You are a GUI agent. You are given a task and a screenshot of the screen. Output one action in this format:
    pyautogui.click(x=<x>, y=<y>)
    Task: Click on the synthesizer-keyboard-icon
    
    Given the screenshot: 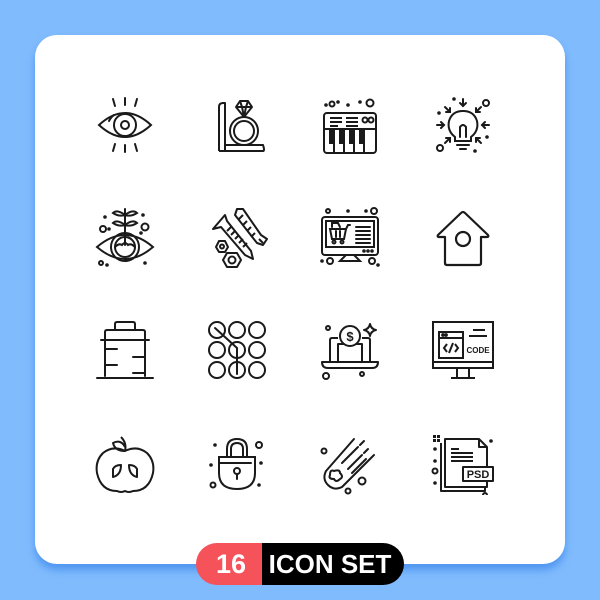 What is the action you would take?
    pyautogui.click(x=350, y=125)
    